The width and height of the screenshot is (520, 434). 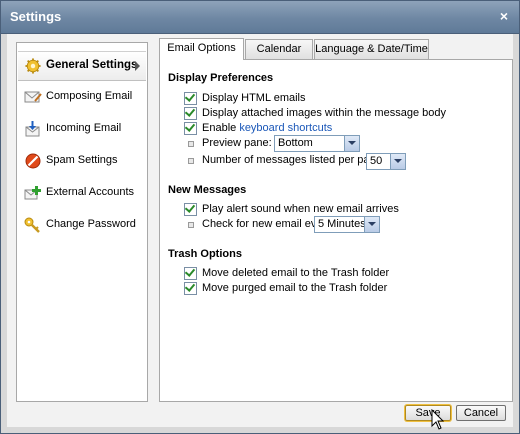 What do you see at coordinates (32, 225) in the screenshot?
I see `key-icon` at bounding box center [32, 225].